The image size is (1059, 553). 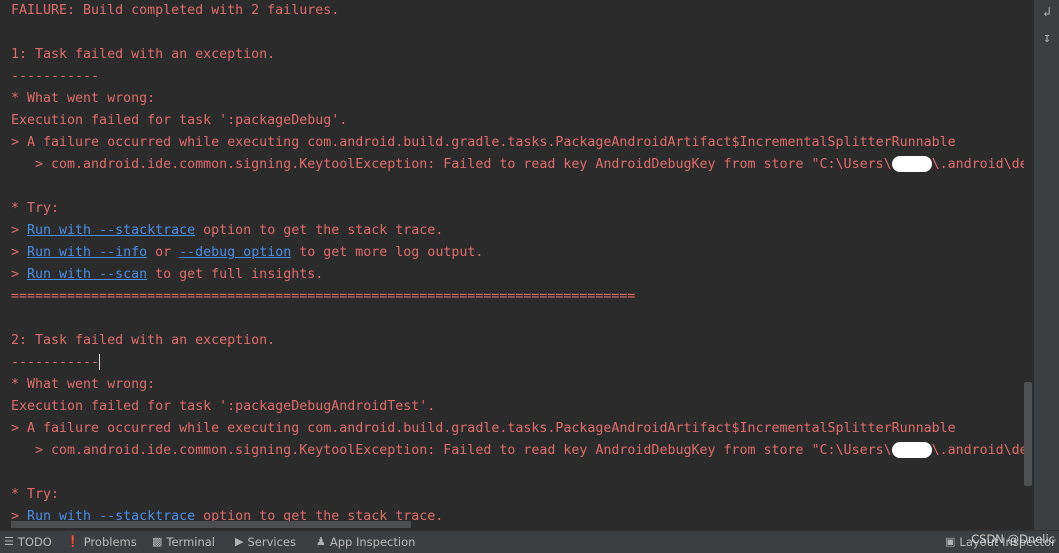 I want to click on console-text: 1: Task failed with an exception., so click(x=143, y=54).